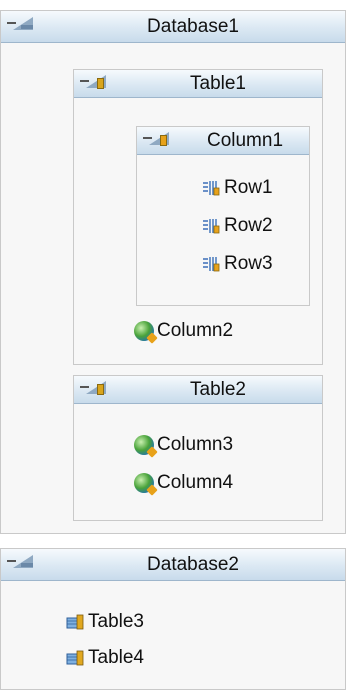 This screenshot has height=690, width=346. I want to click on row-item: Row3, so click(237, 264).